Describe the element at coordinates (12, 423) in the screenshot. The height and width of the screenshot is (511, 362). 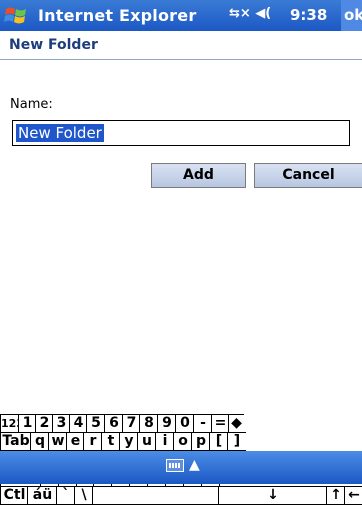
I see `key-123: 123` at that location.